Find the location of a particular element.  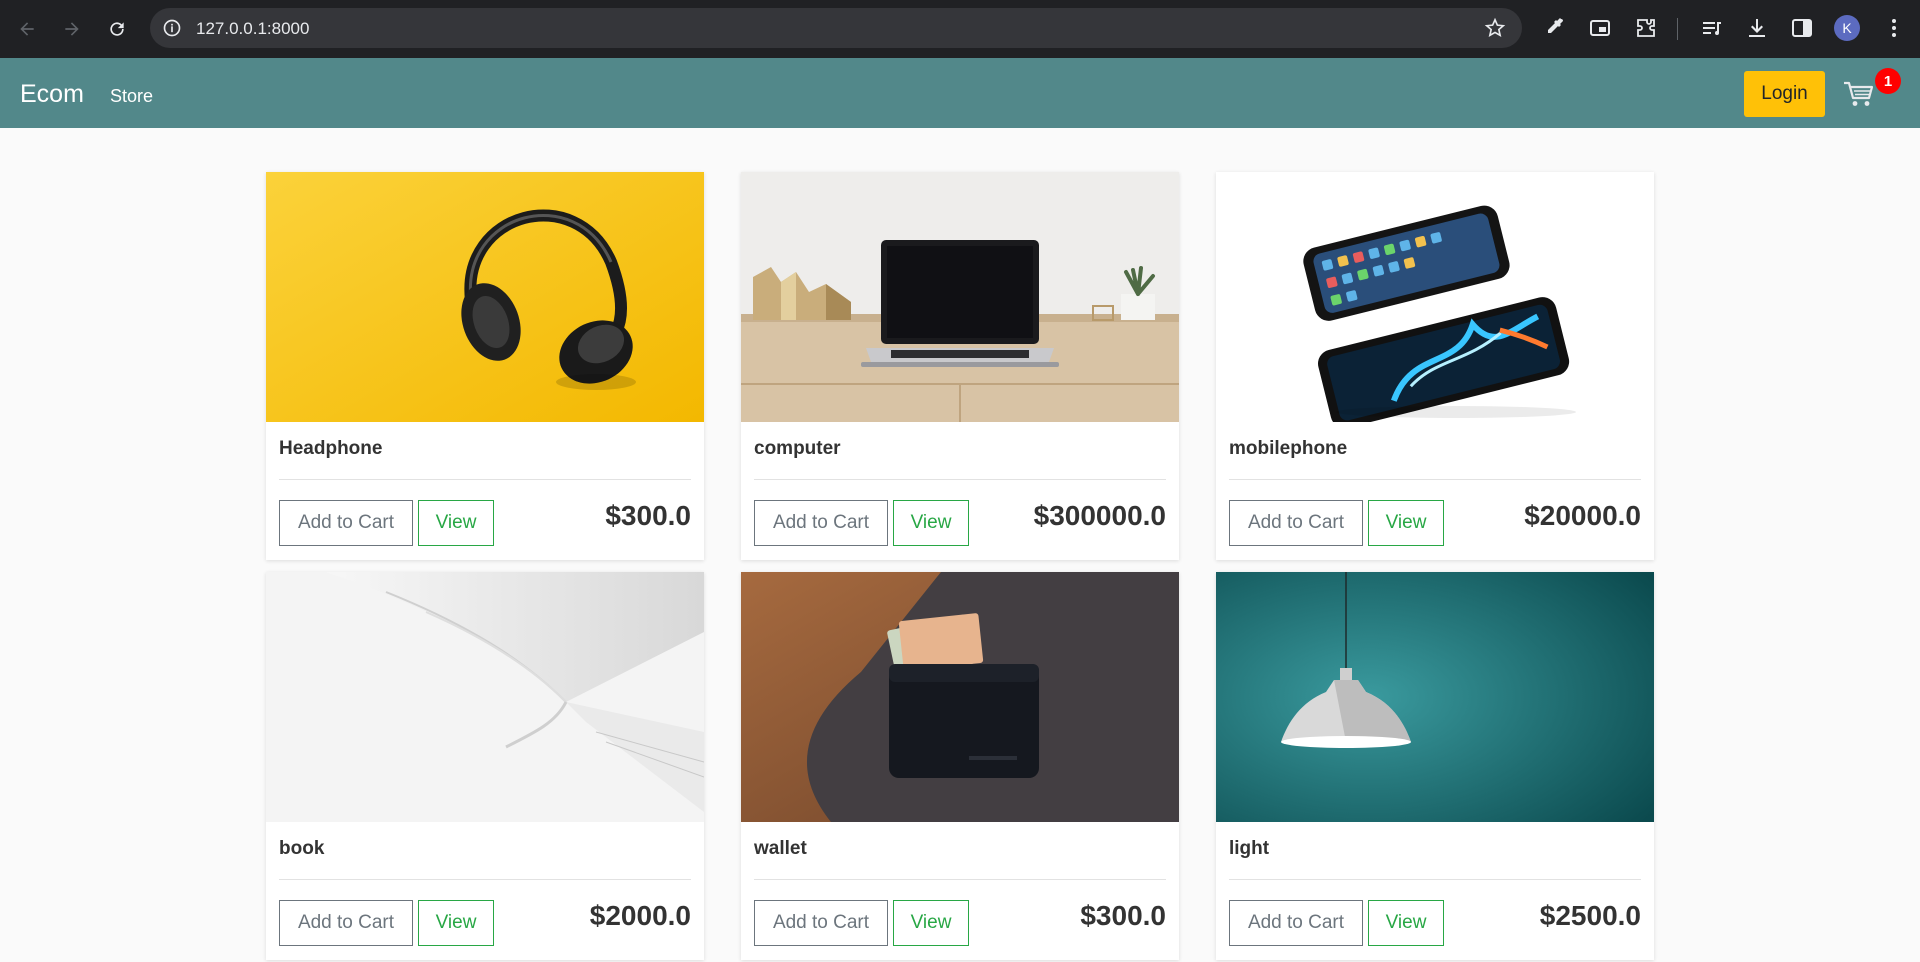

extensions-icon is located at coordinates (1646, 28).